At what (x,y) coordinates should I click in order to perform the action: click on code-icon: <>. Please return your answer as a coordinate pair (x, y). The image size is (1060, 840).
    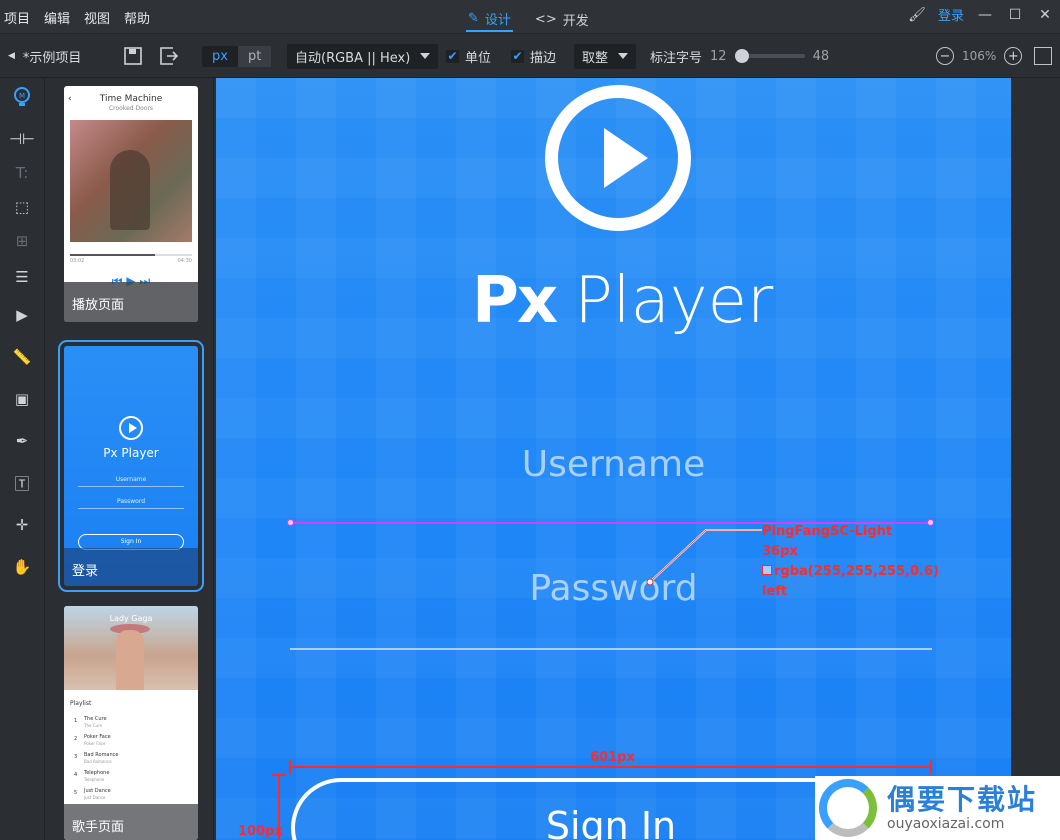
    Looking at the image, I should click on (545, 19).